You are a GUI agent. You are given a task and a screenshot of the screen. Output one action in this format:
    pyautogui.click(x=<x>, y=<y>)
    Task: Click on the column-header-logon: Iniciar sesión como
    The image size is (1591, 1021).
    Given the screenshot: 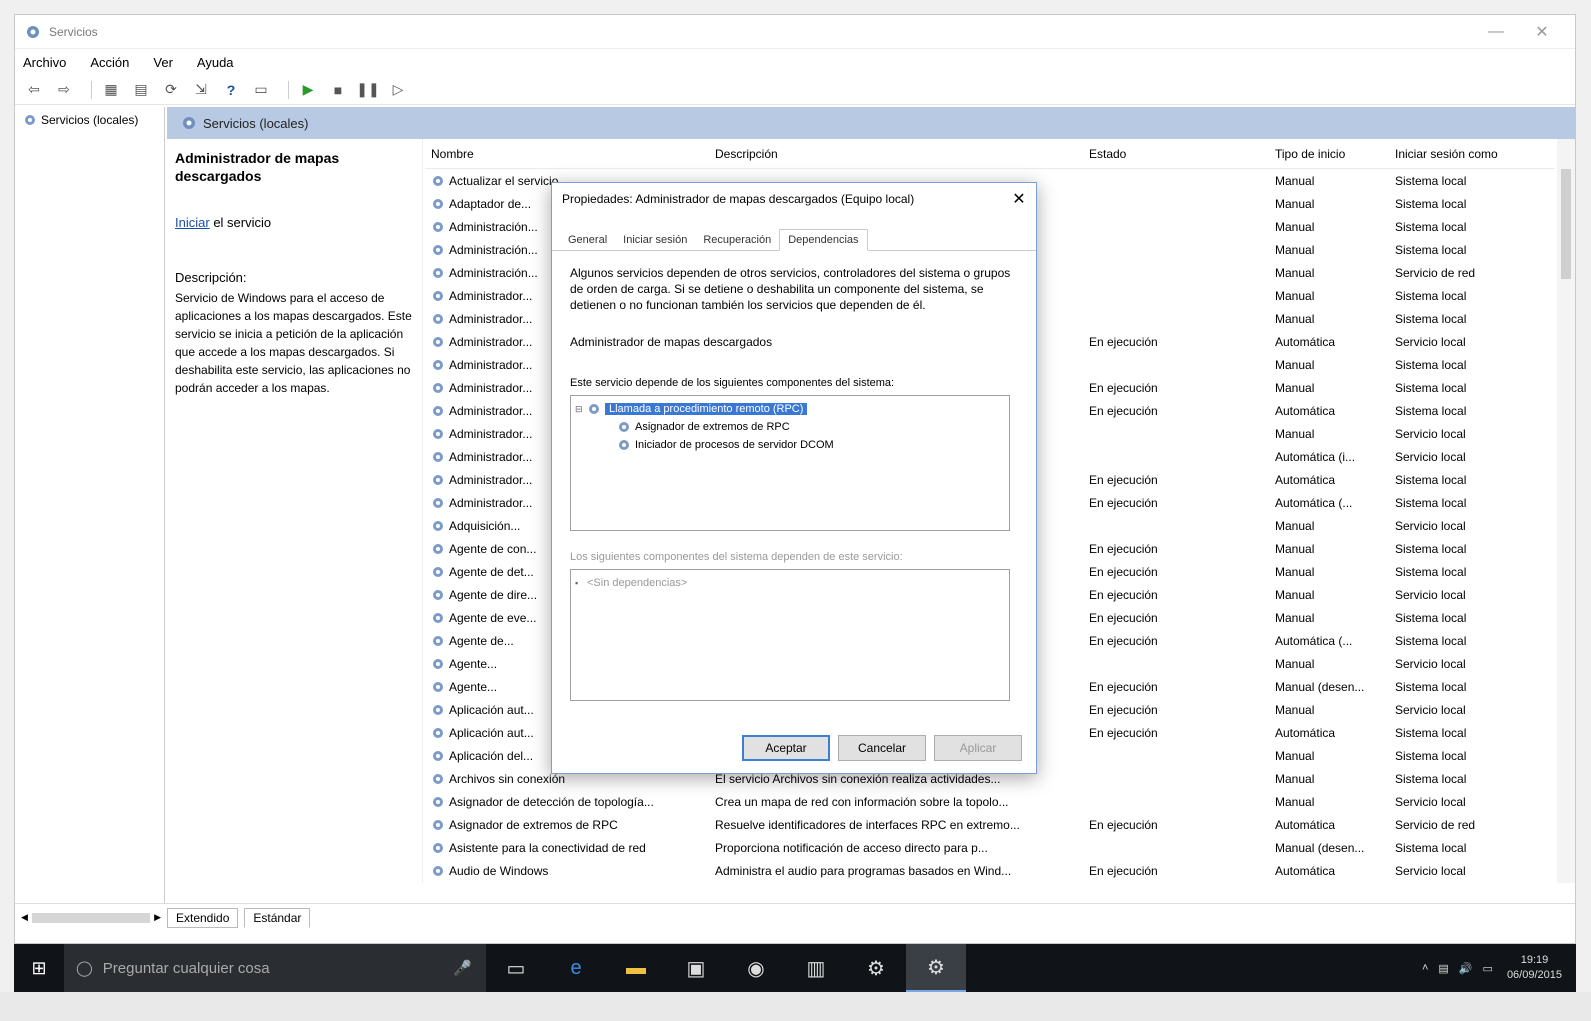 What is the action you would take?
    pyautogui.click(x=1472, y=154)
    